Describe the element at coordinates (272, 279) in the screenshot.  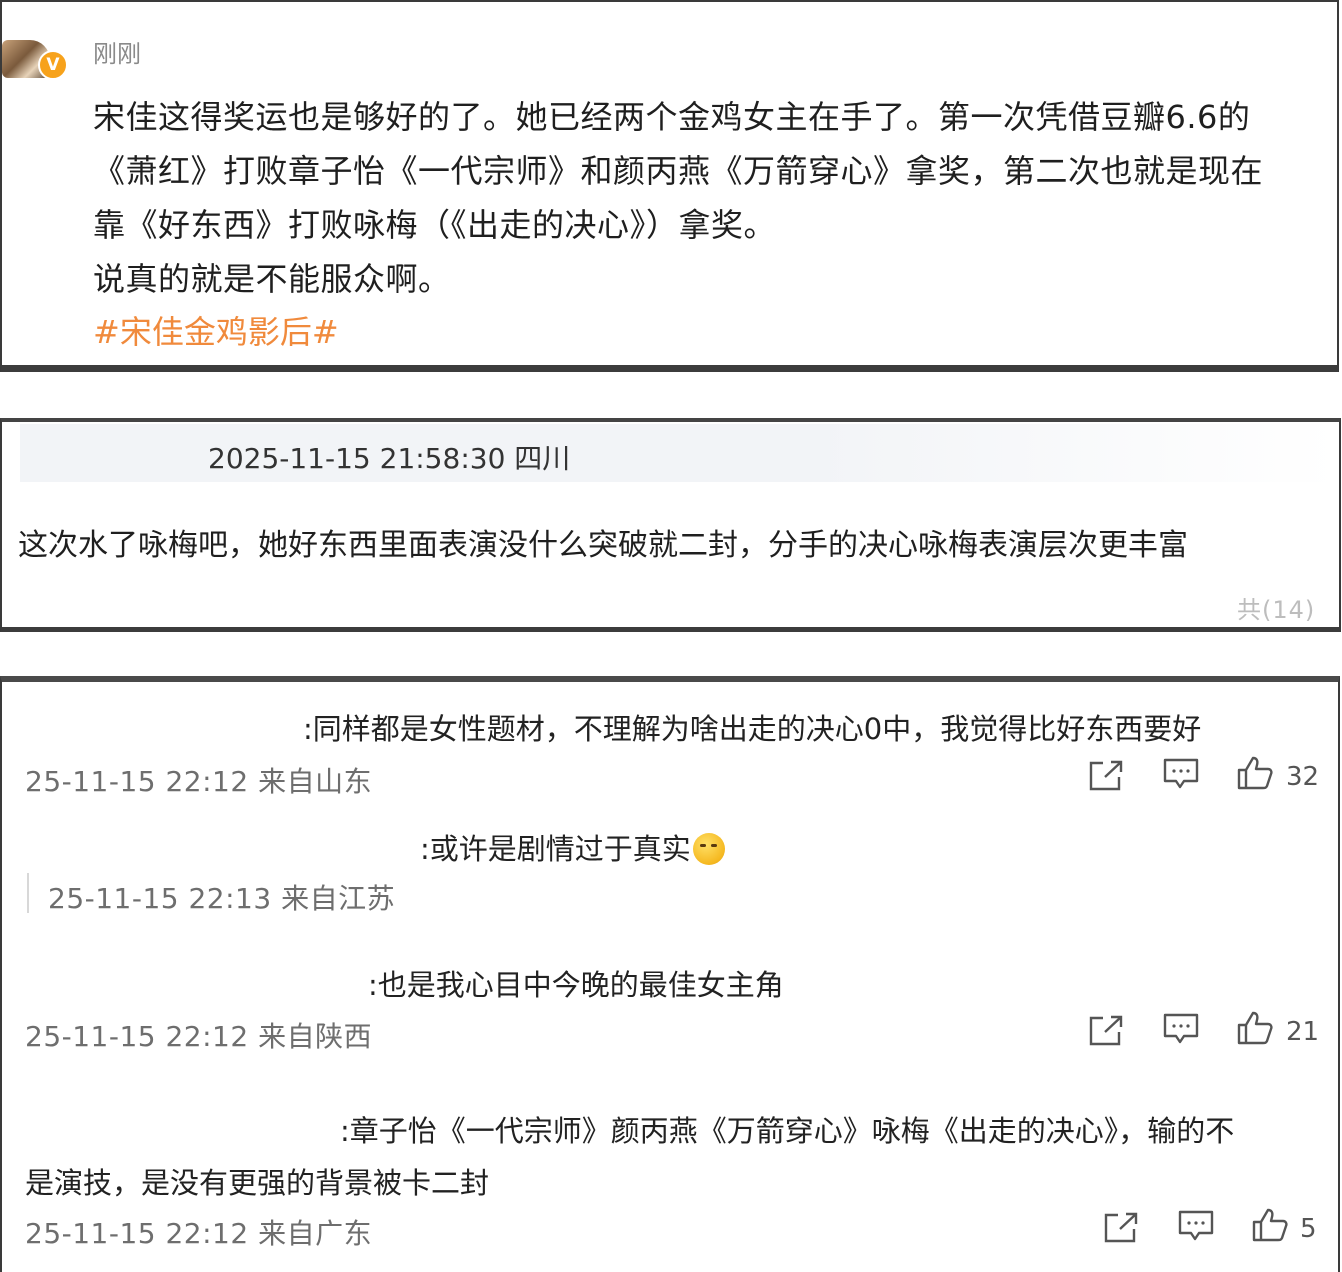
I see `post-line: 说真的就是不能服众啊。` at that location.